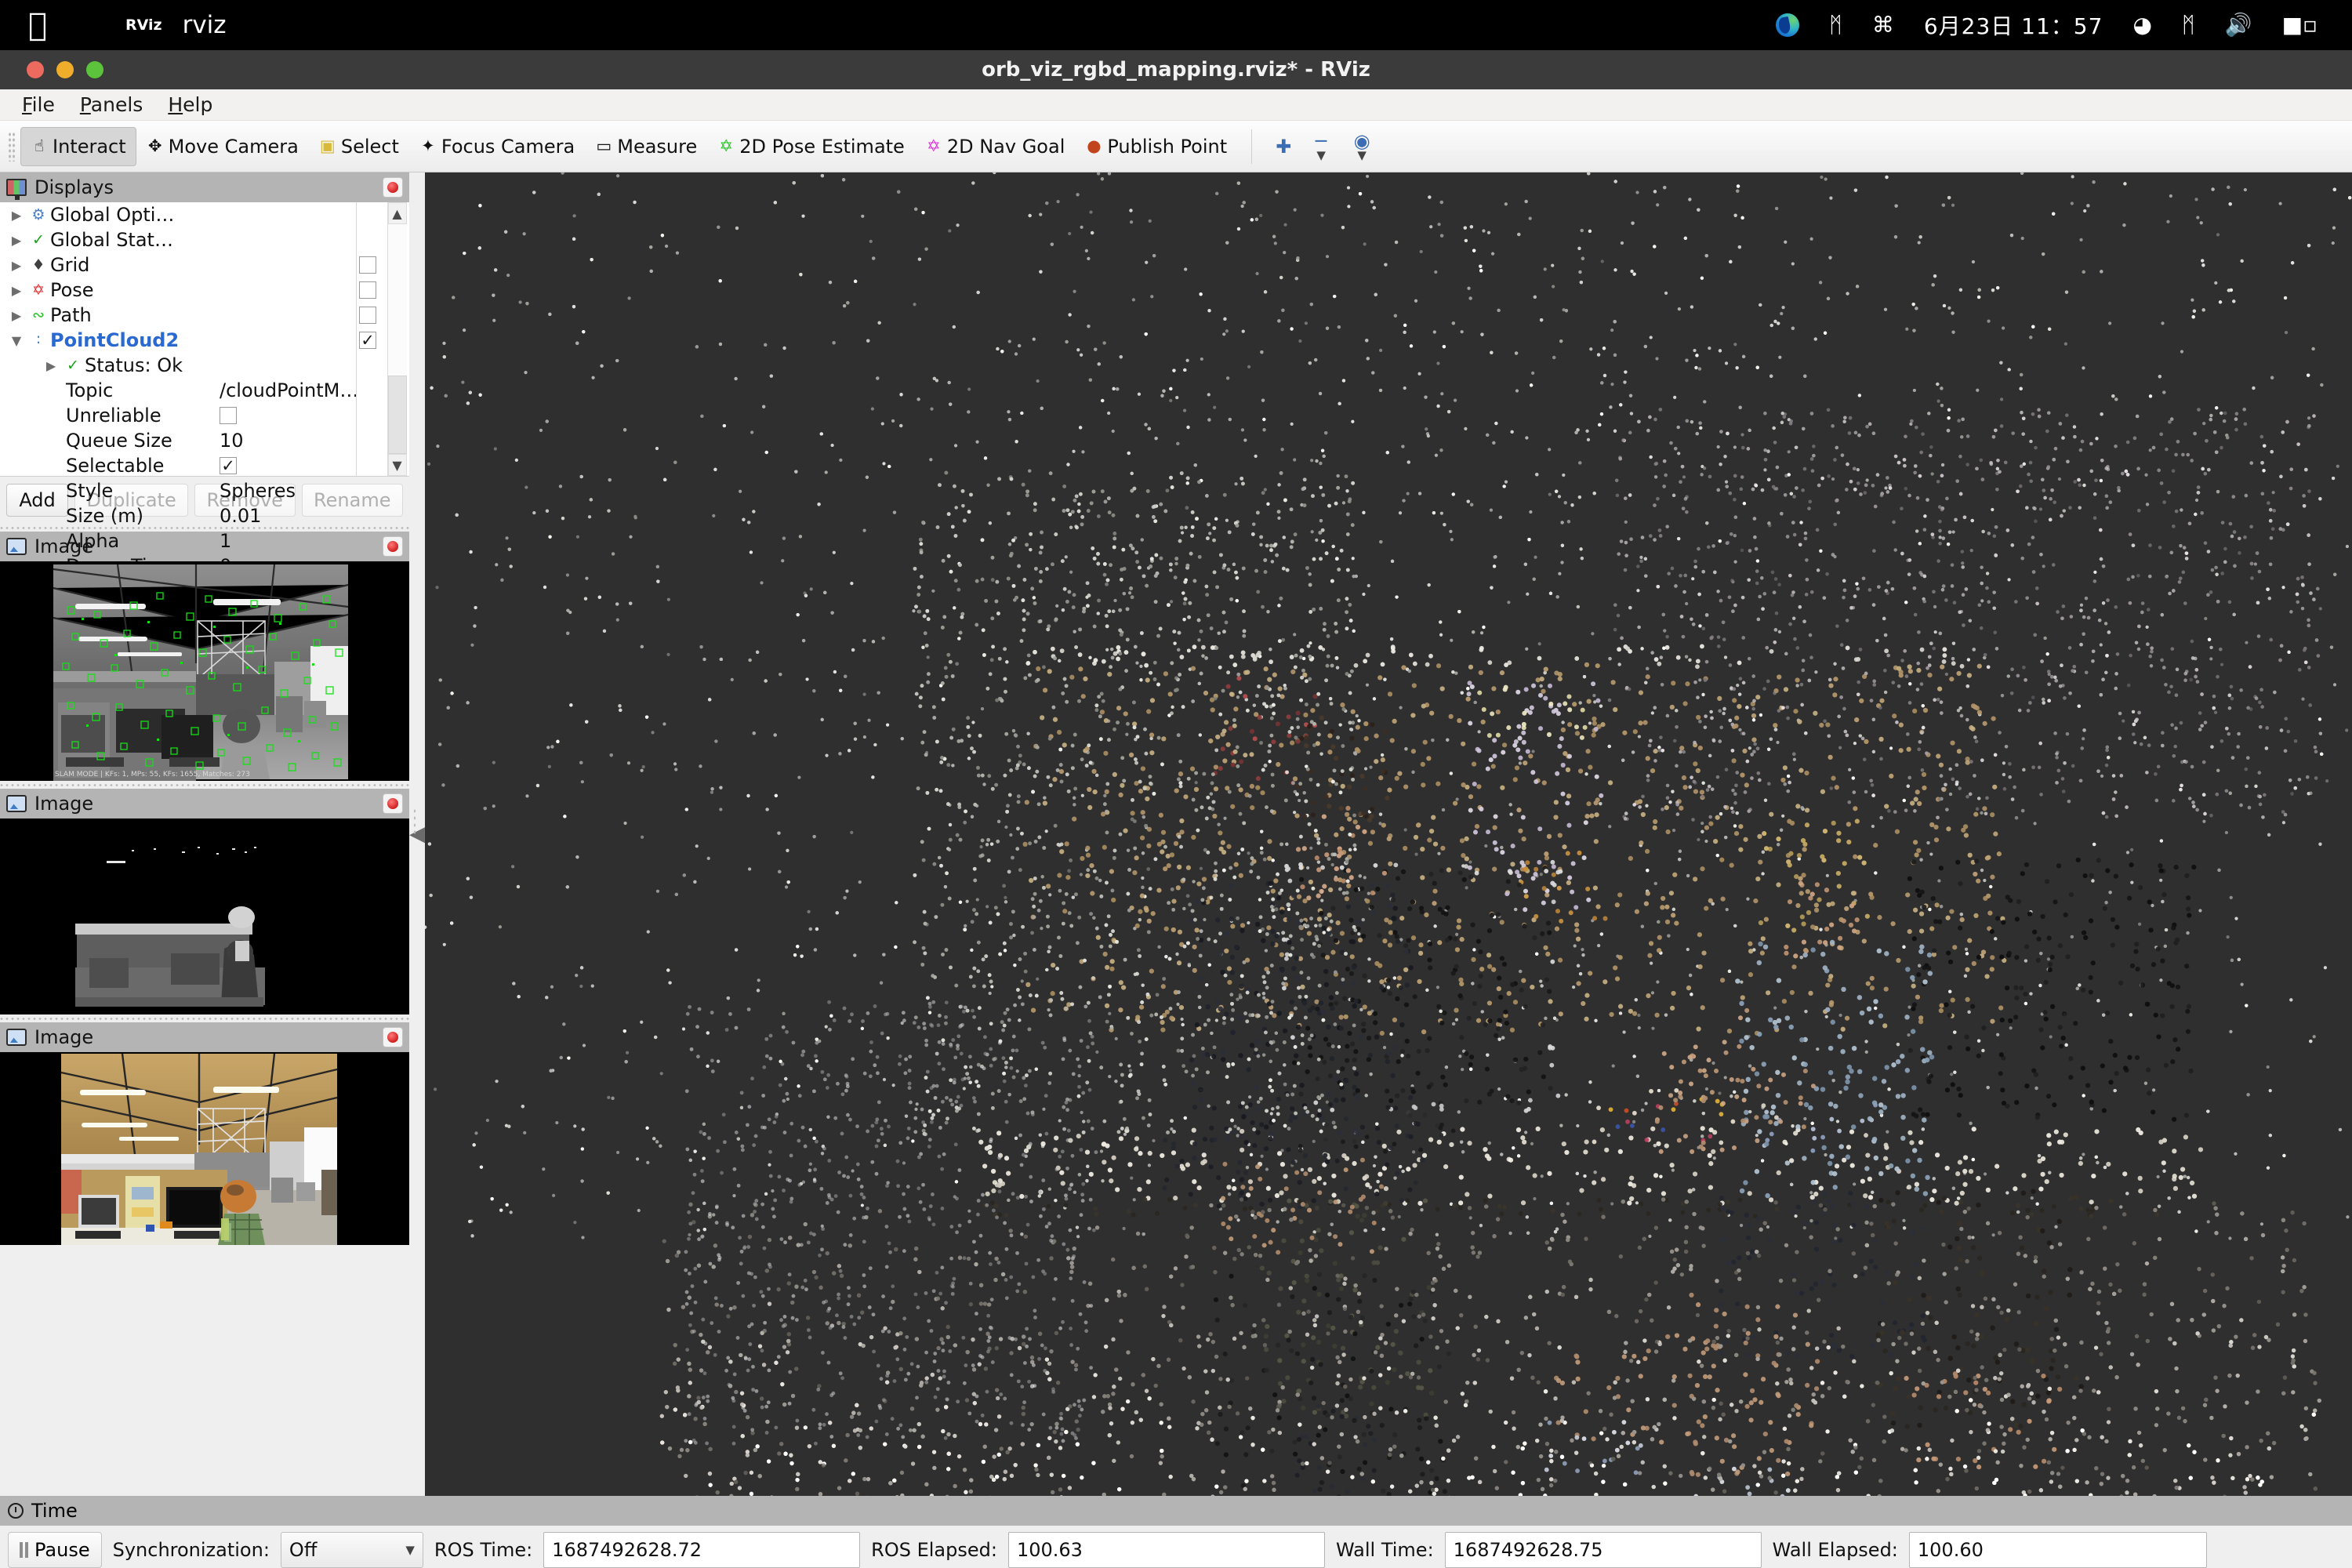  I want to click on pause-button: Pause, so click(55, 1550).